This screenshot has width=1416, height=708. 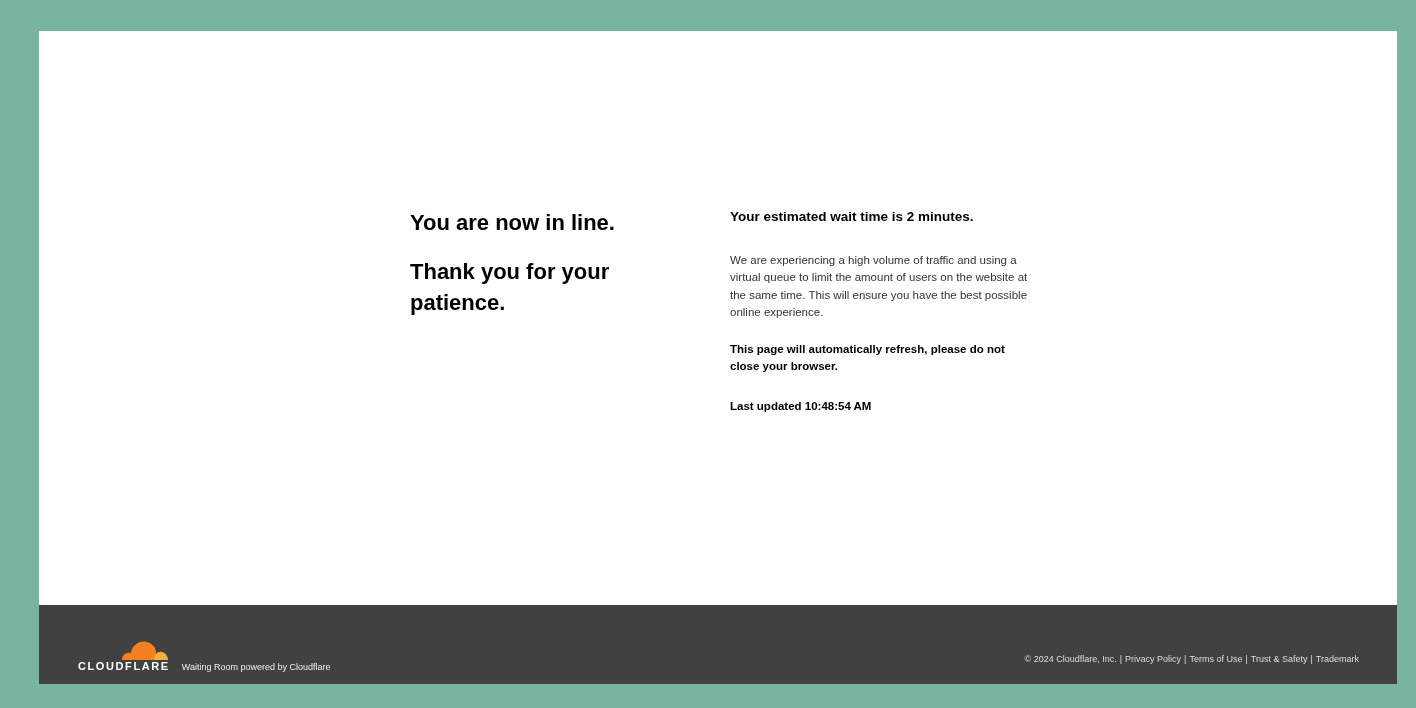 What do you see at coordinates (1153, 658) in the screenshot?
I see `footer-link: Privacy Policy` at bounding box center [1153, 658].